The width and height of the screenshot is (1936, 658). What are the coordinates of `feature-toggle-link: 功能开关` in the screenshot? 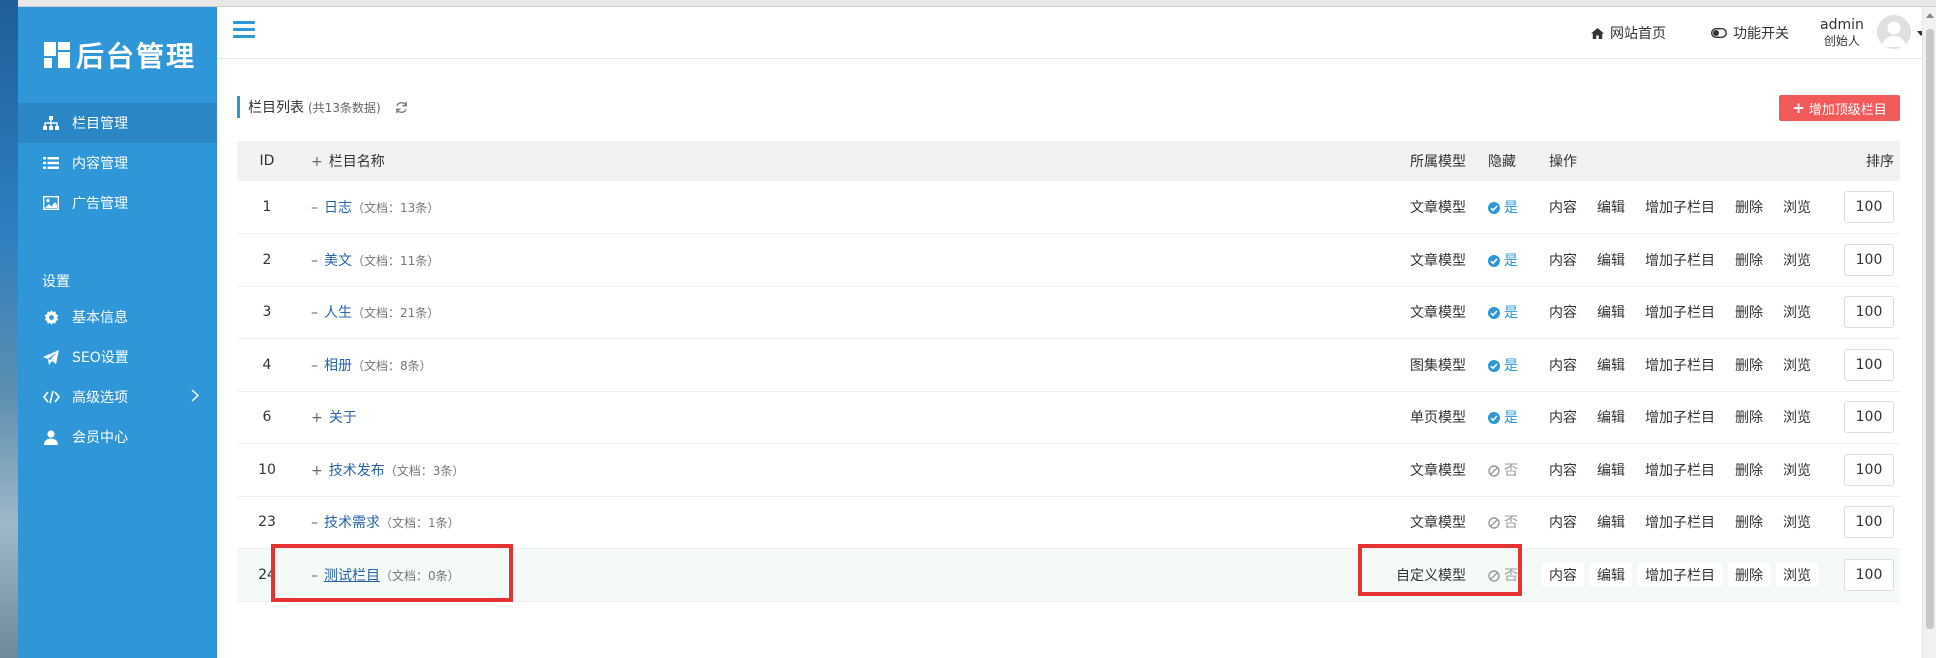 It's located at (1750, 33).